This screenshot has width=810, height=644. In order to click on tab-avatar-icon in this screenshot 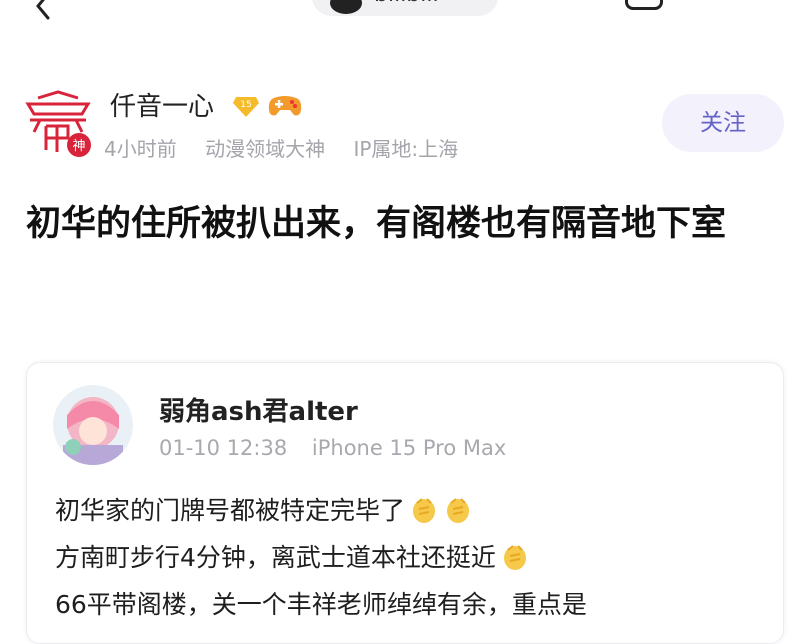, I will do `click(346, 7)`.